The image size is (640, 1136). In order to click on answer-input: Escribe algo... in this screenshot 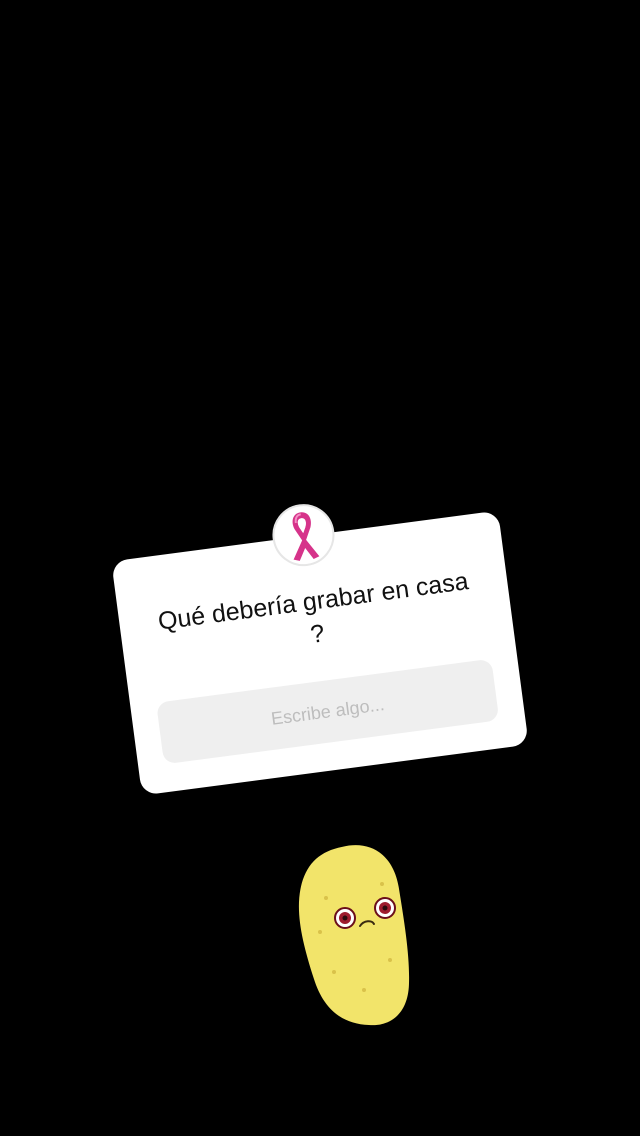, I will do `click(328, 711)`.